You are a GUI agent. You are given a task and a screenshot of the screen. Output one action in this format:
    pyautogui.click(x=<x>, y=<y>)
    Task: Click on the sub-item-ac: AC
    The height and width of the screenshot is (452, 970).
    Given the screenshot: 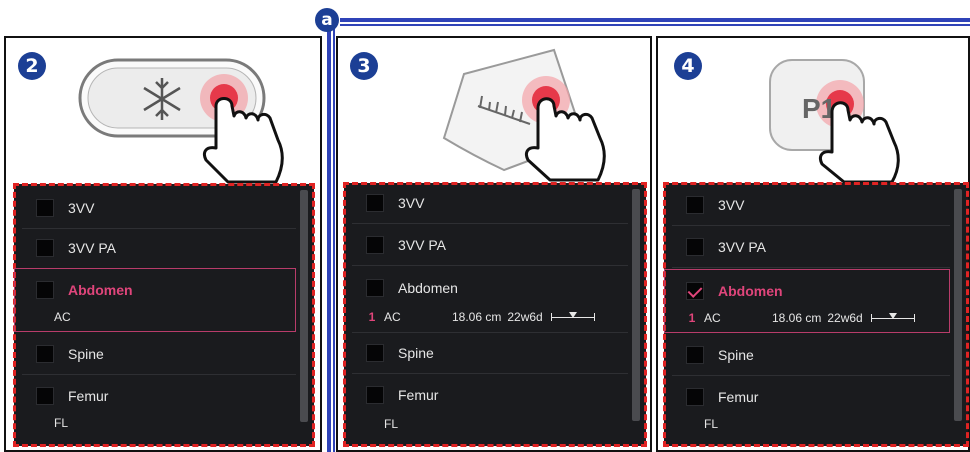 What is the action you would take?
    pyautogui.click(x=159, y=317)
    